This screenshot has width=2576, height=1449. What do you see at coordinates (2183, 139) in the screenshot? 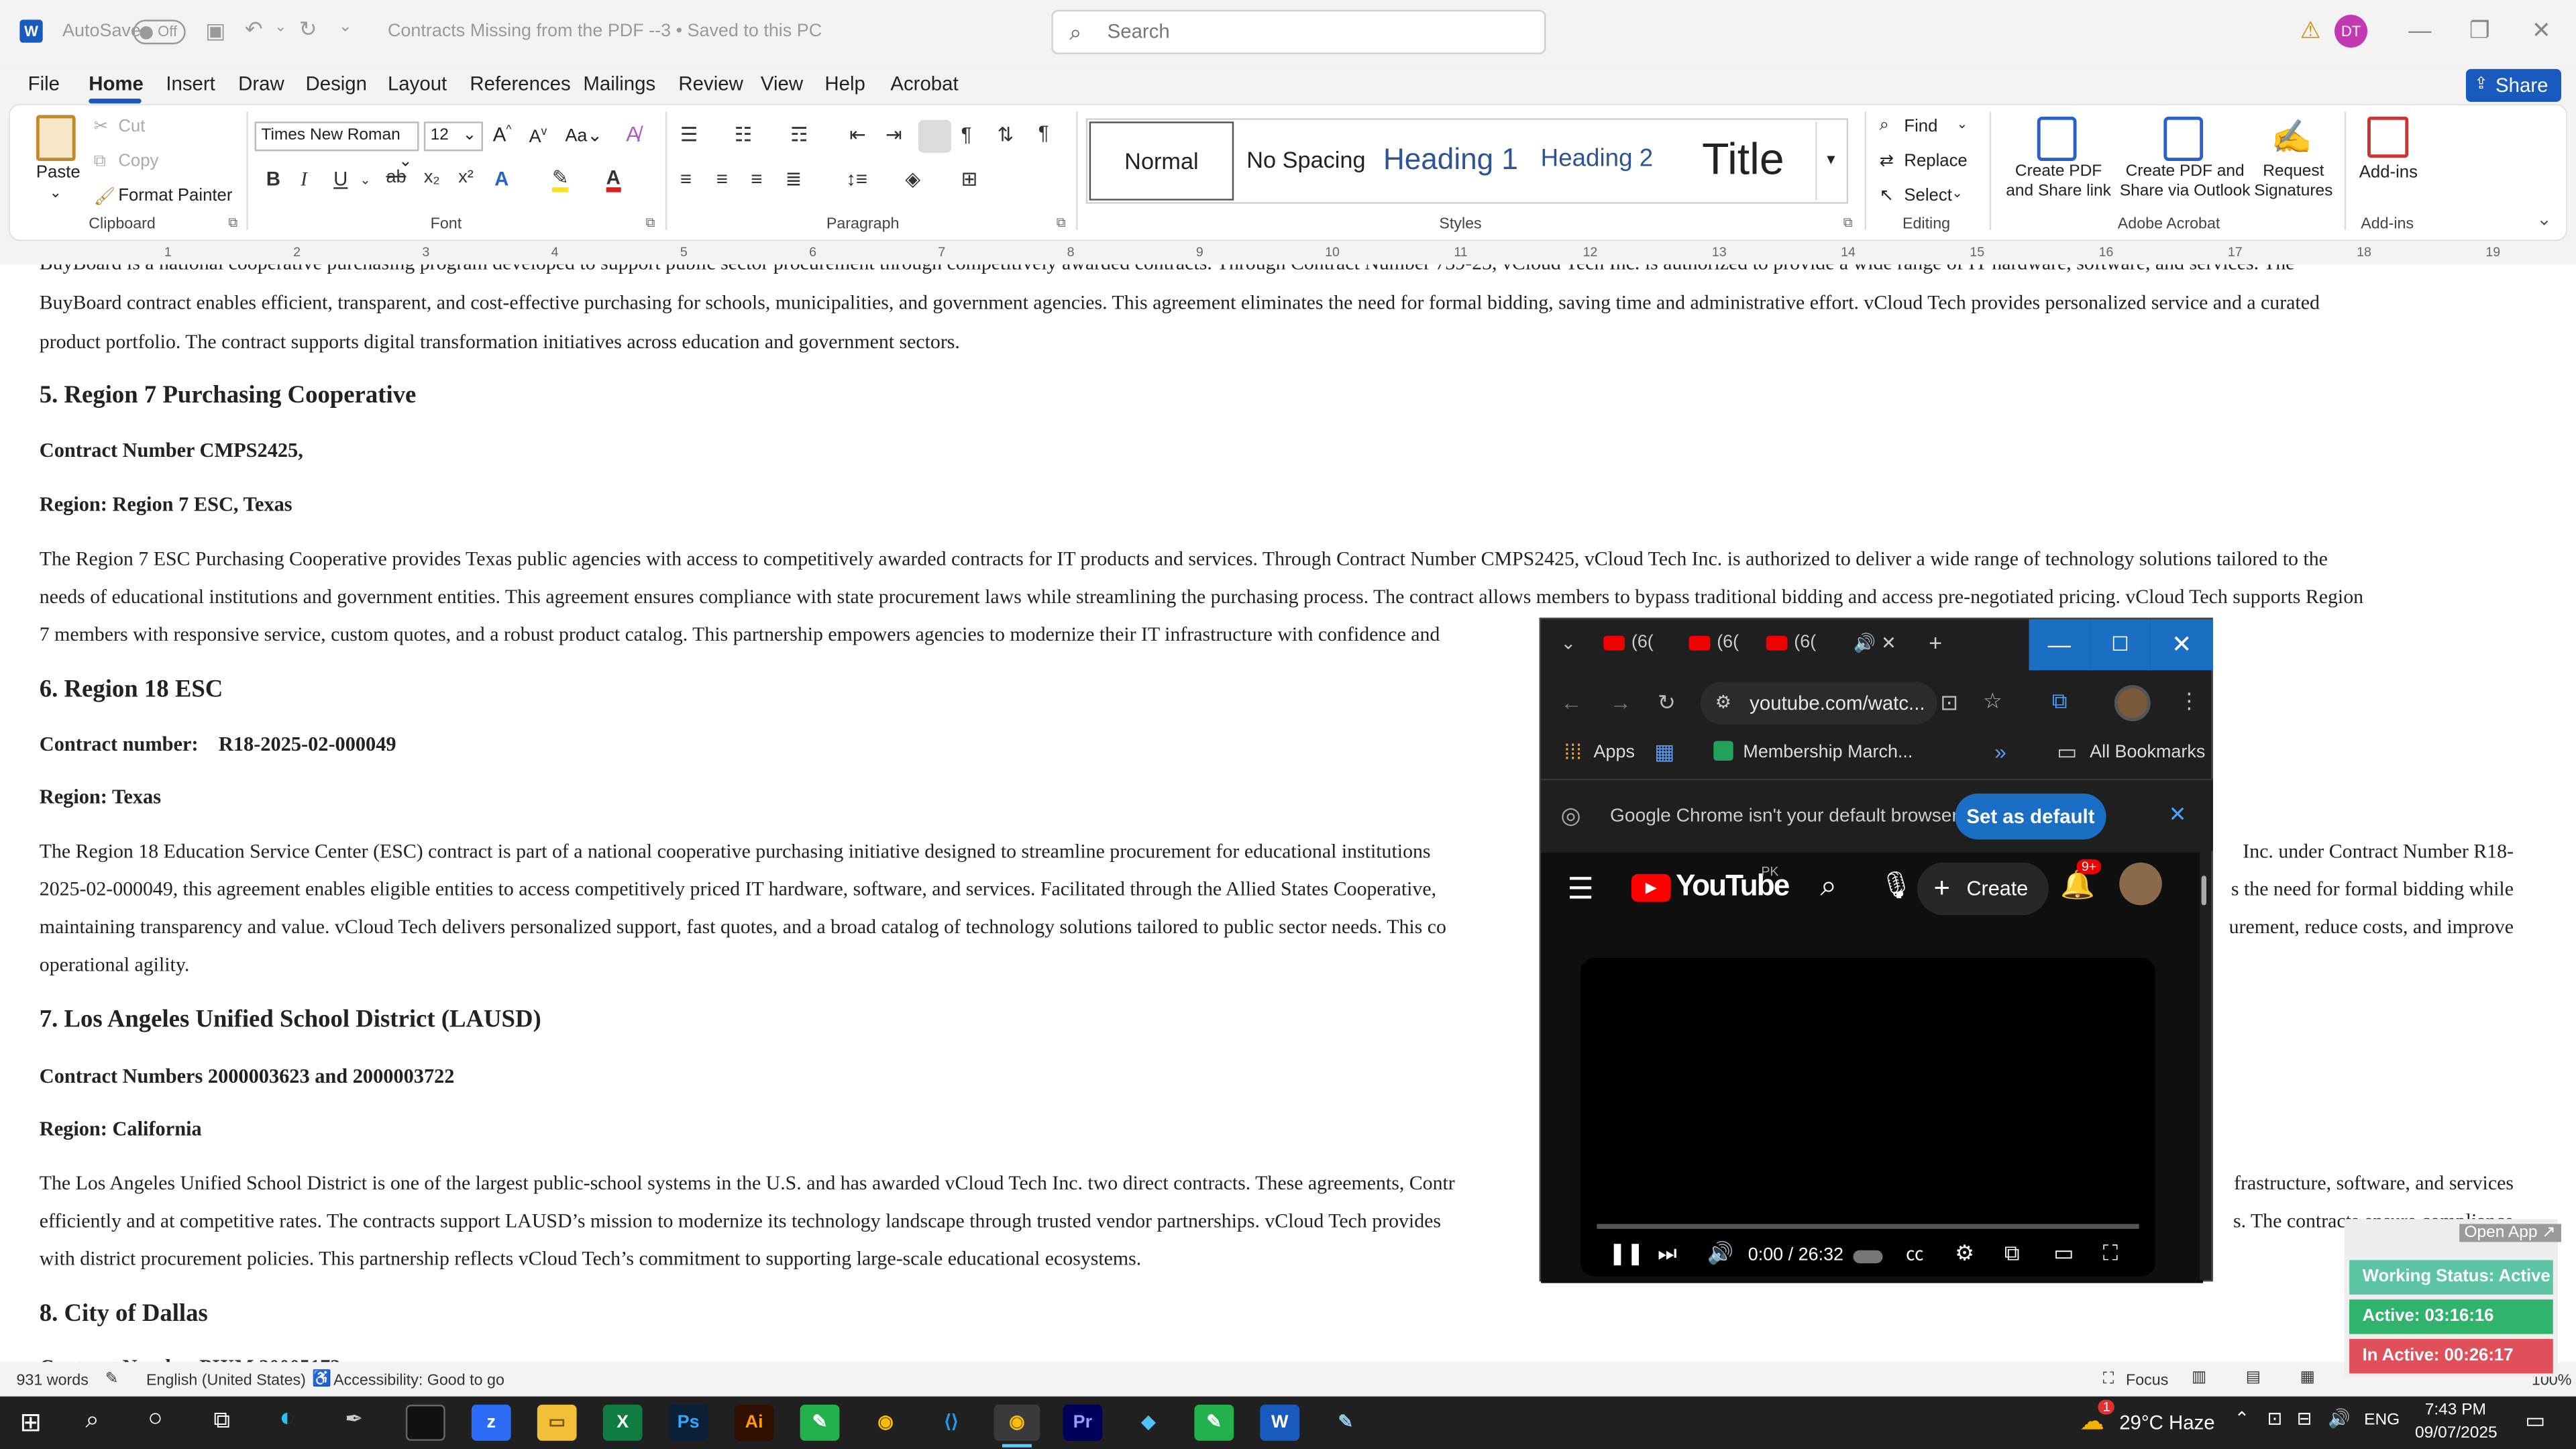
I see `create-pdf-outlook-icon` at bounding box center [2183, 139].